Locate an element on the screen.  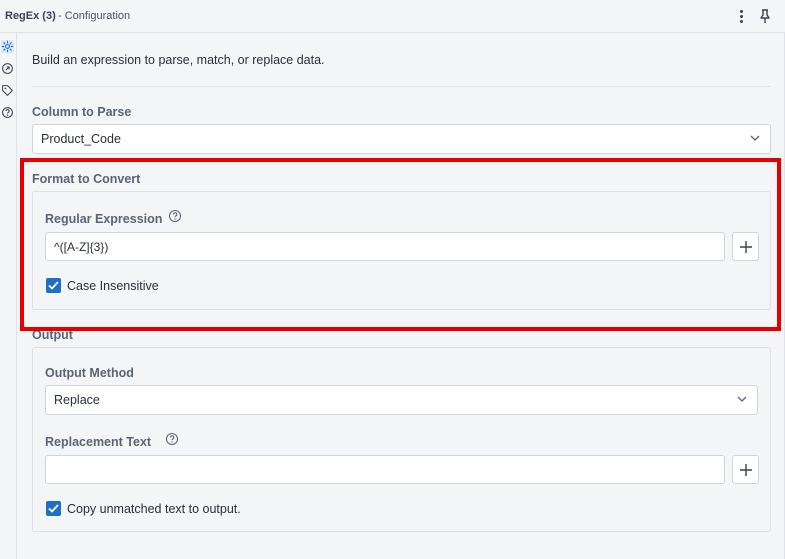
replacement-insert-button is located at coordinates (745, 469).